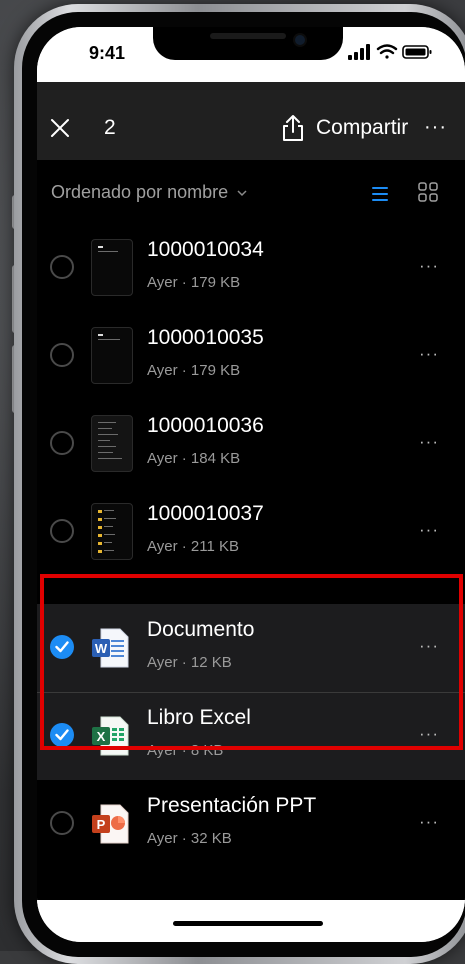 The height and width of the screenshot is (964, 465). Describe the element at coordinates (248, 923) in the screenshot. I see `home-indicator` at that location.